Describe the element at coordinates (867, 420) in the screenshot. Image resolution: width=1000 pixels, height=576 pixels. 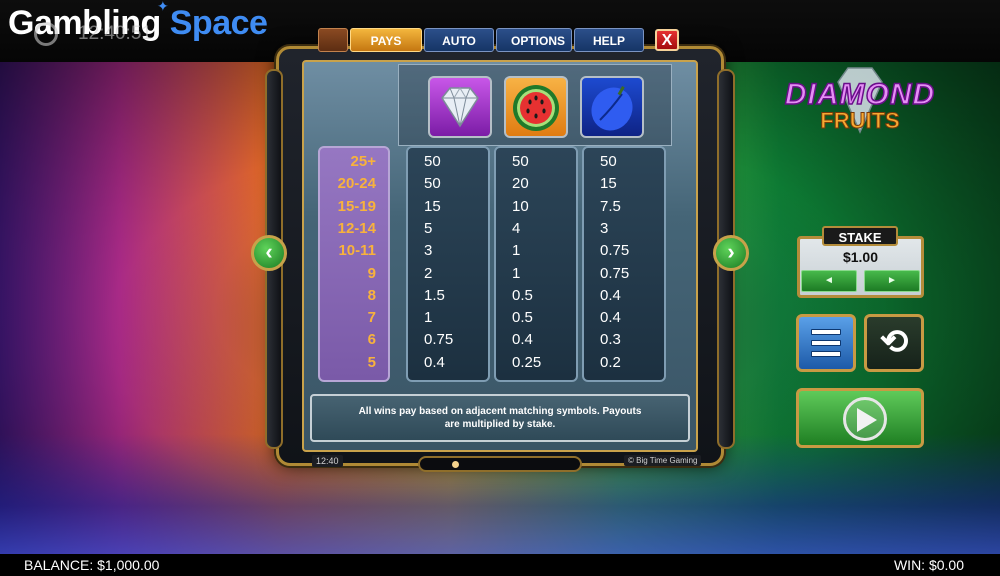
I see `play-icon` at that location.